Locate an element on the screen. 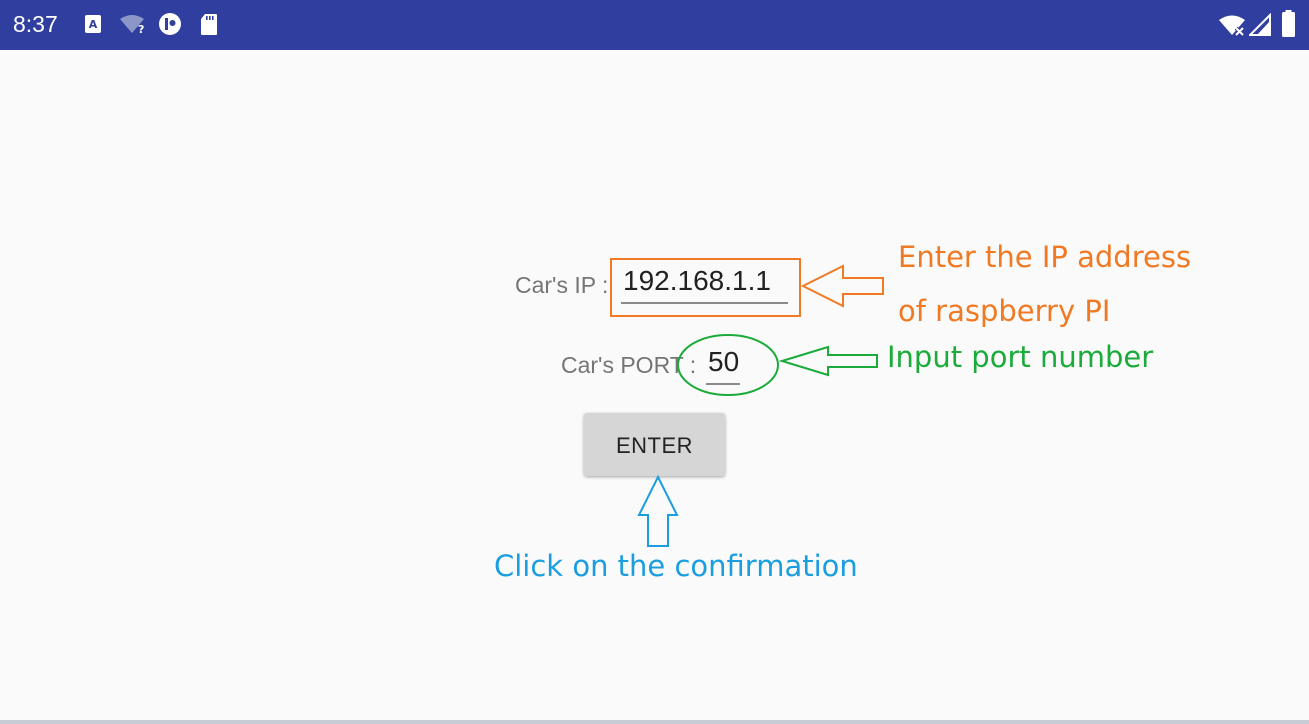 Image resolution: width=1309 pixels, height=724 pixels. ip-hint-line1: Enter the IP address is located at coordinates (1045, 257).